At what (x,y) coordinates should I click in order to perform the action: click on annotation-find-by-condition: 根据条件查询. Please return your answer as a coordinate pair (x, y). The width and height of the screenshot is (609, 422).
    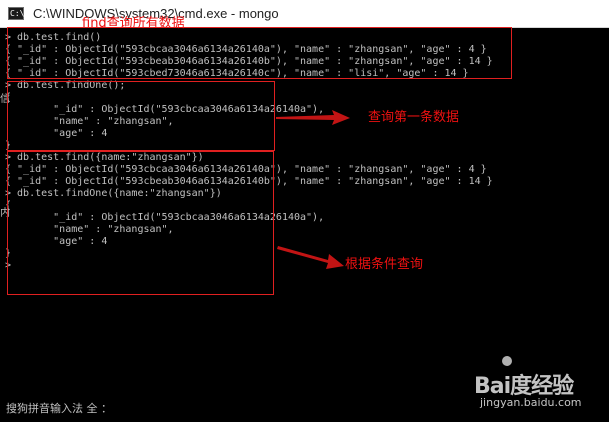
    Looking at the image, I should click on (384, 264).